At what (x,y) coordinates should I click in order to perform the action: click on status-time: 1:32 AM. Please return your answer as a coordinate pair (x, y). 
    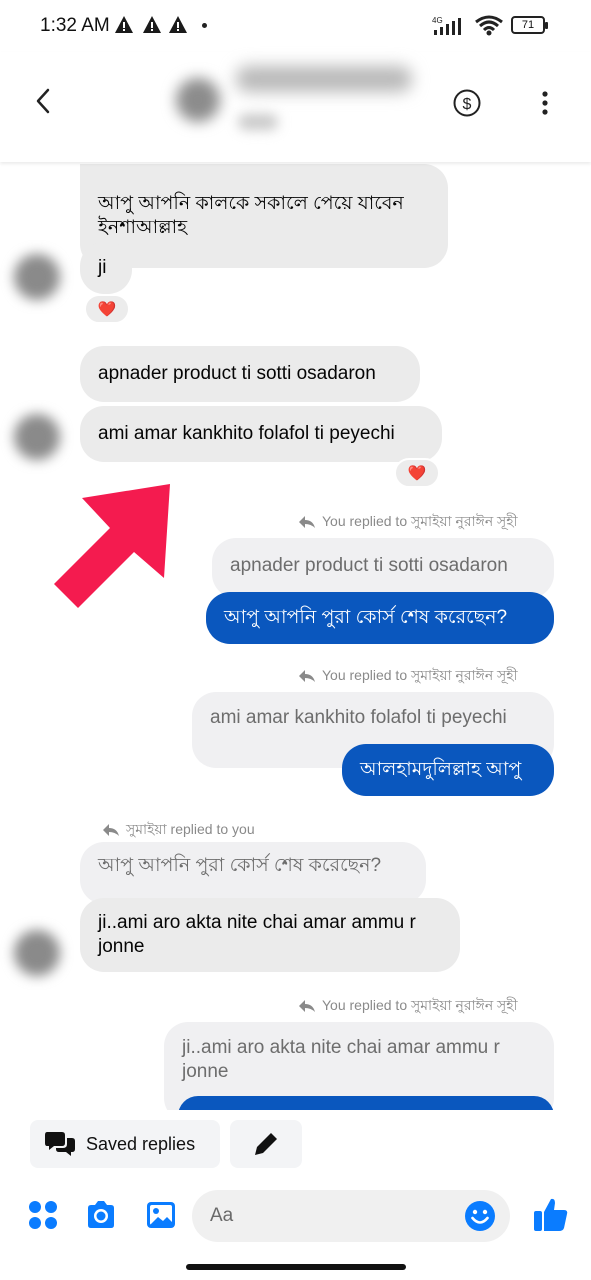
    Looking at the image, I should click on (75, 25).